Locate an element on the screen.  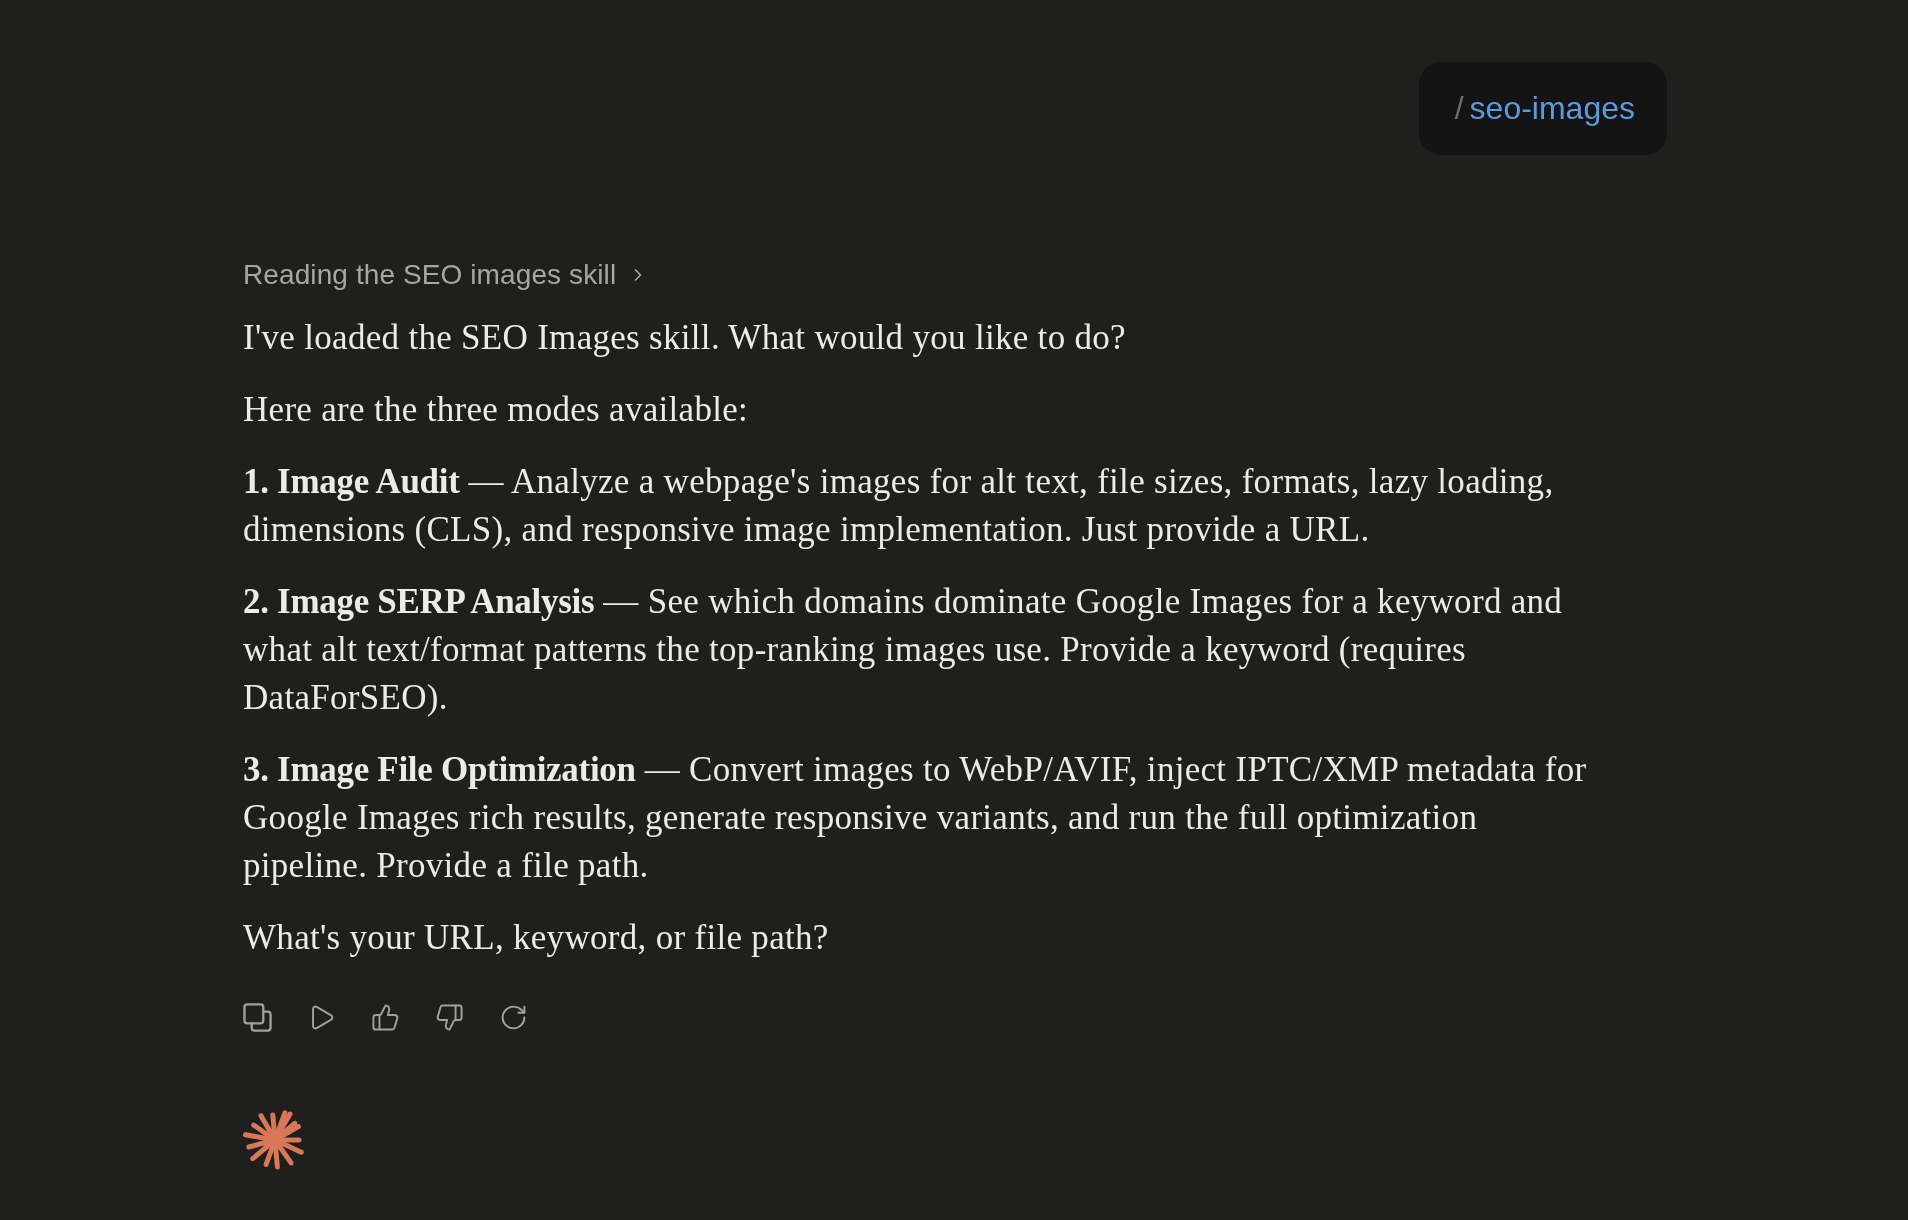
message-paragraph: I've loaded the SEO Images skill. What would you like to do? is located at coordinates (685, 338).